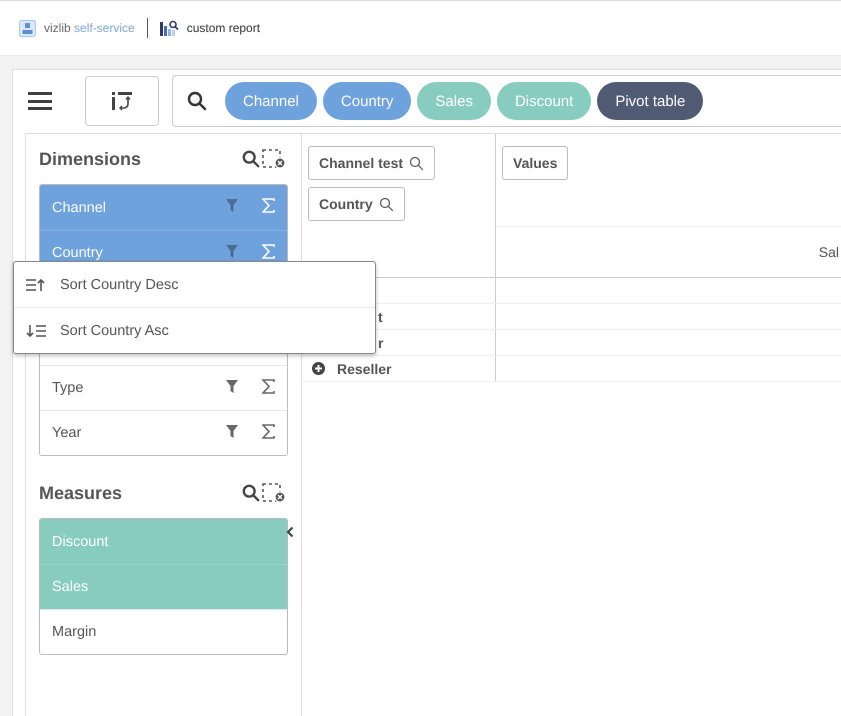 The height and width of the screenshot is (716, 841). Describe the element at coordinates (364, 368) in the screenshot. I see `row-label: Reseller` at that location.